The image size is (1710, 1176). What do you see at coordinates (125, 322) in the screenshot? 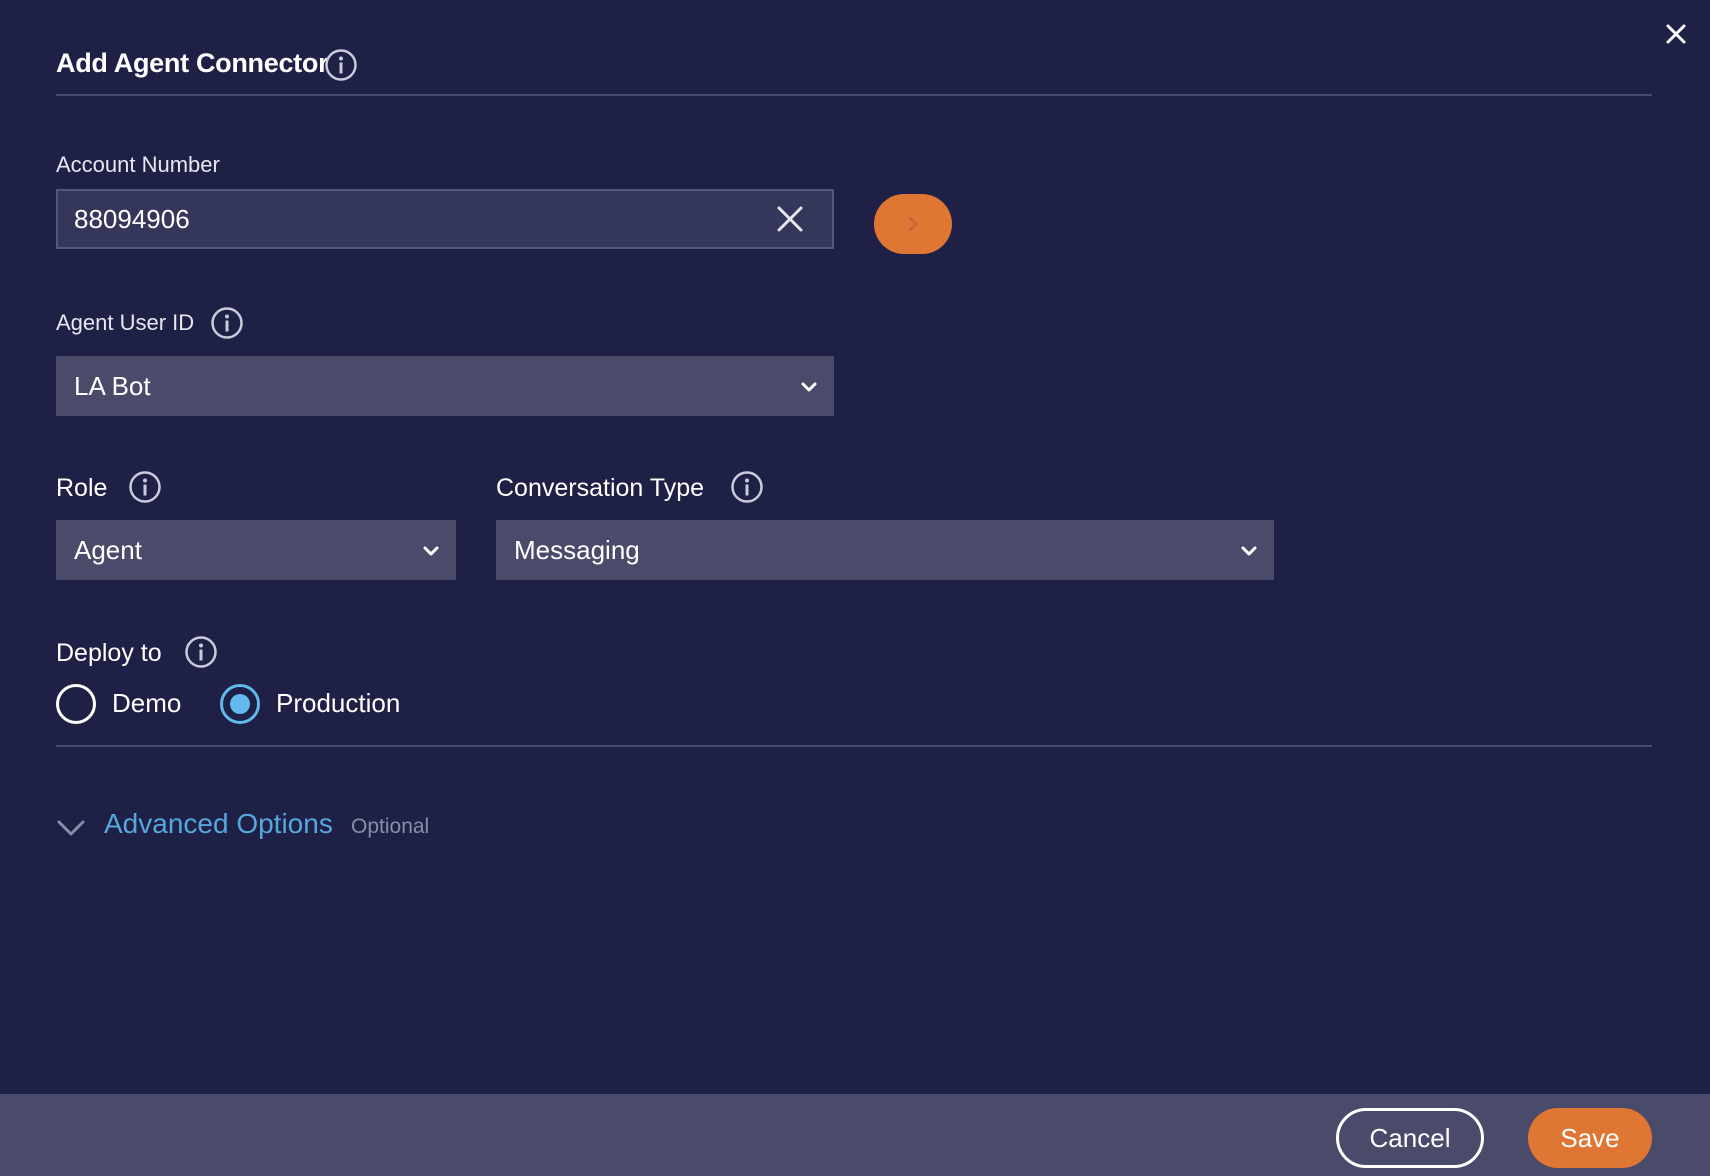
I see `agent-user-id-label: Agent User ID` at bounding box center [125, 322].